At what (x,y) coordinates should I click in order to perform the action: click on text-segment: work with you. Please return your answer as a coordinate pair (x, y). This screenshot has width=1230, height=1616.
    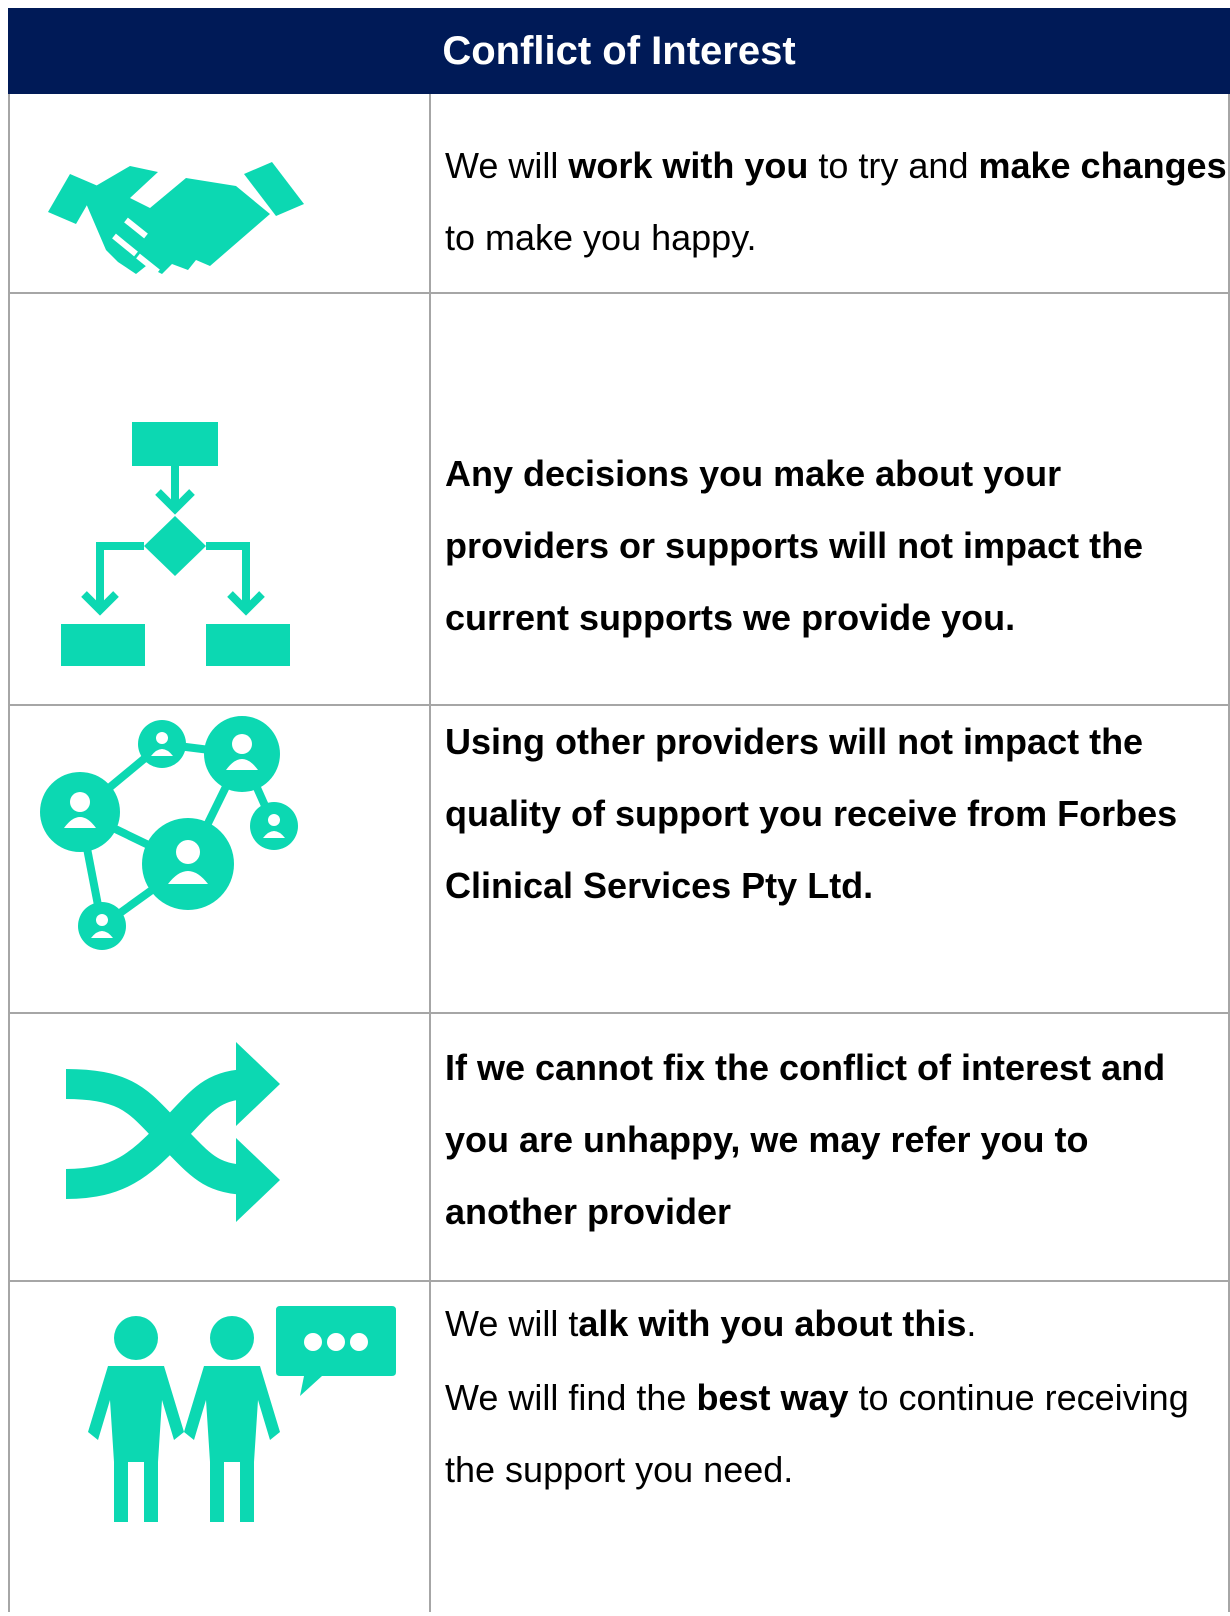
    Looking at the image, I should click on (688, 165).